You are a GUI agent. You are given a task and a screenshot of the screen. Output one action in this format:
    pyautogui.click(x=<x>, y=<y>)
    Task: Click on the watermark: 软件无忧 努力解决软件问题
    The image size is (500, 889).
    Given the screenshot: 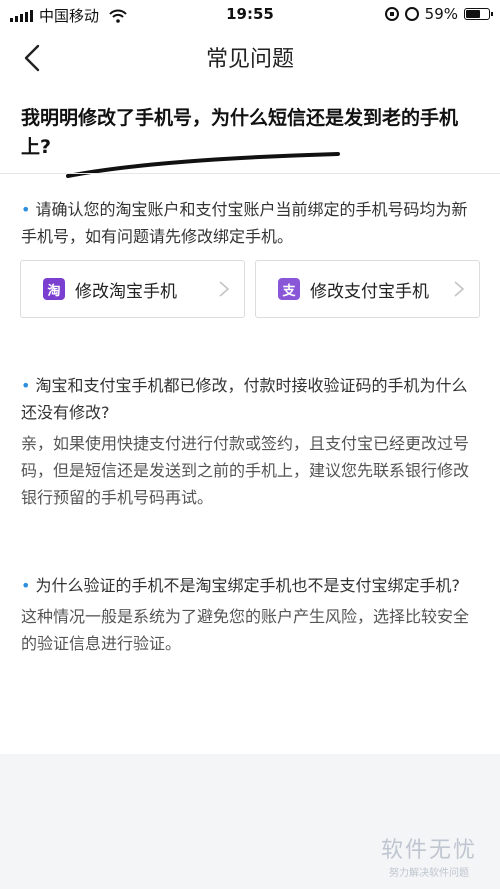 What is the action you would take?
    pyautogui.click(x=429, y=855)
    